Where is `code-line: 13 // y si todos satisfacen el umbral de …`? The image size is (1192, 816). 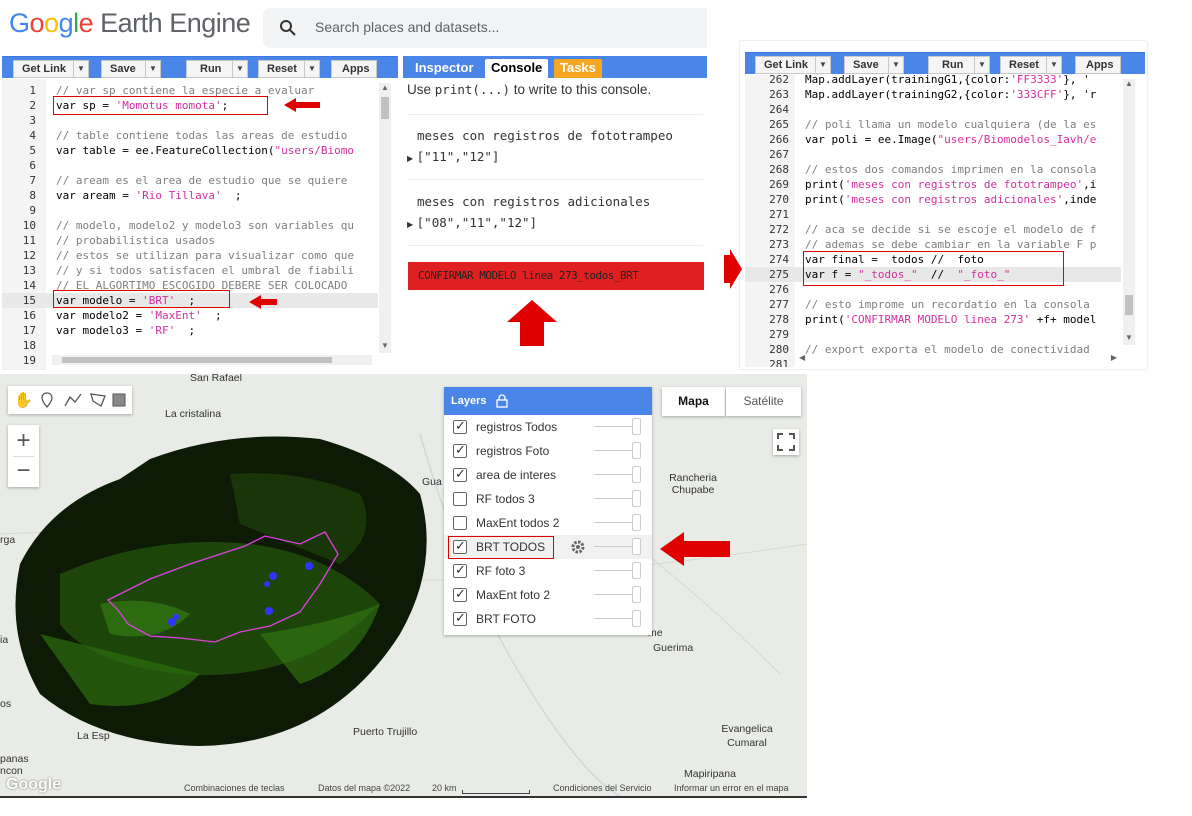
code-line: 13 // y si todos satisfacen el umbral de … is located at coordinates (190, 270).